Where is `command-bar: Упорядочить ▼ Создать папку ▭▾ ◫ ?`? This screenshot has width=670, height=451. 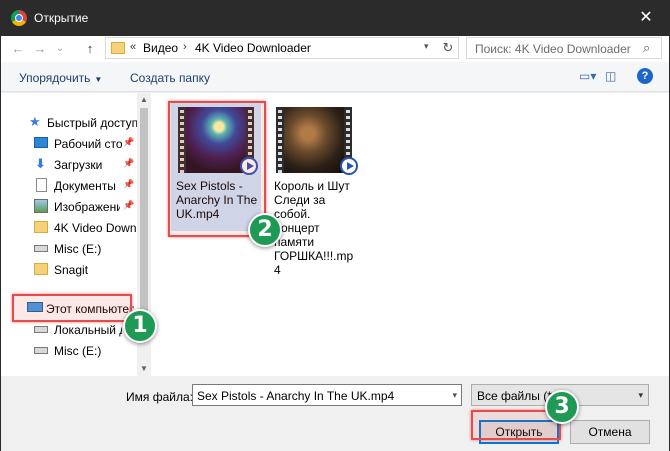
command-bar: Упорядочить ▼ Создать папку ▭▾ ◫ ? is located at coordinates (335, 77).